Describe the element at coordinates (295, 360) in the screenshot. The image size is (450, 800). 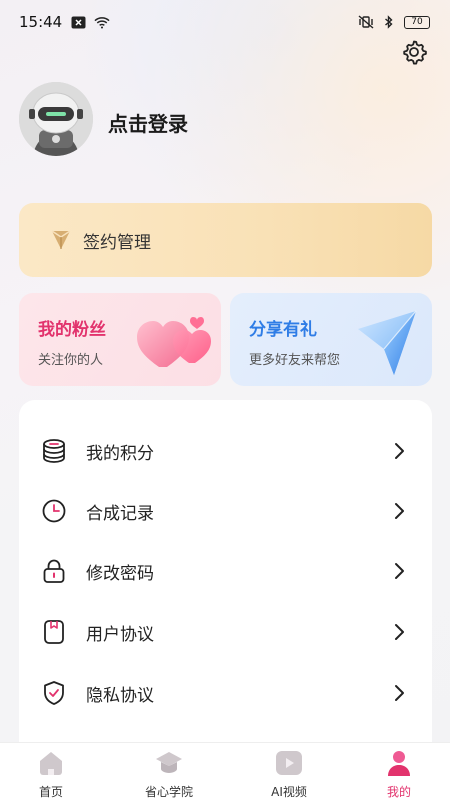
I see `share-subtitle: 更多好友来帮您` at that location.